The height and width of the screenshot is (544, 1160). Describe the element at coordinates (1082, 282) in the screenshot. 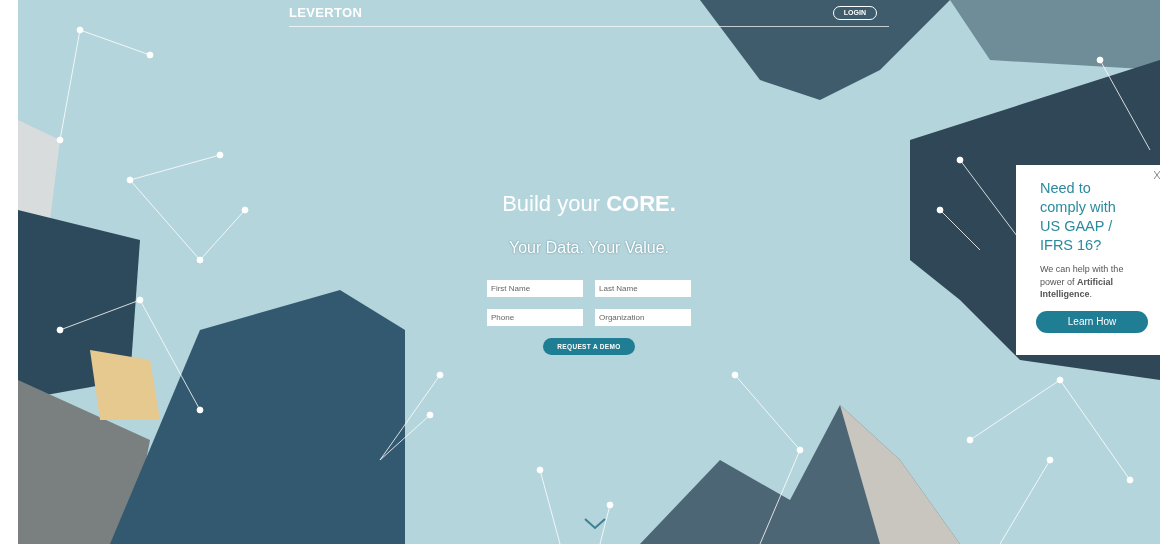

I see `popup-text: We can help with the power of Artificial Intelligence.` at that location.